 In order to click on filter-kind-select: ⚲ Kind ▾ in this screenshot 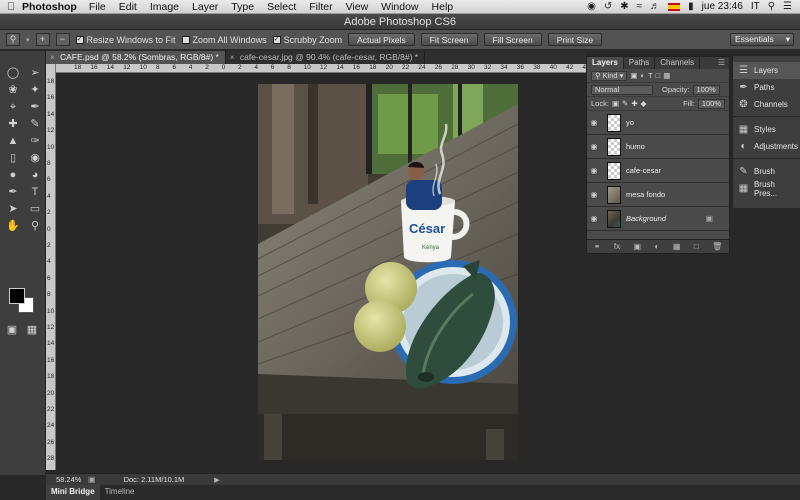, I will do `click(609, 75)`.